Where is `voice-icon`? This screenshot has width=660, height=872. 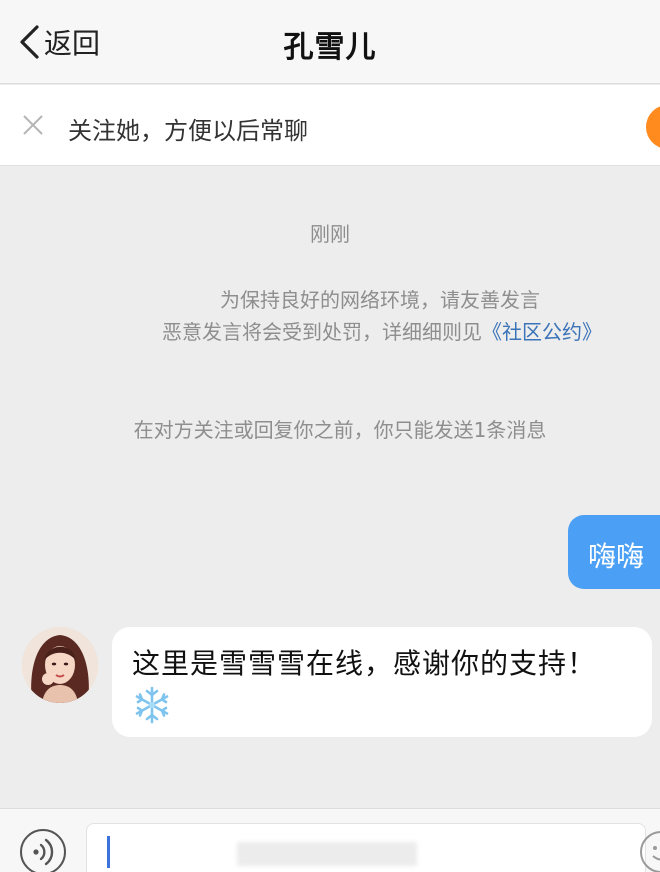 voice-icon is located at coordinates (43, 852).